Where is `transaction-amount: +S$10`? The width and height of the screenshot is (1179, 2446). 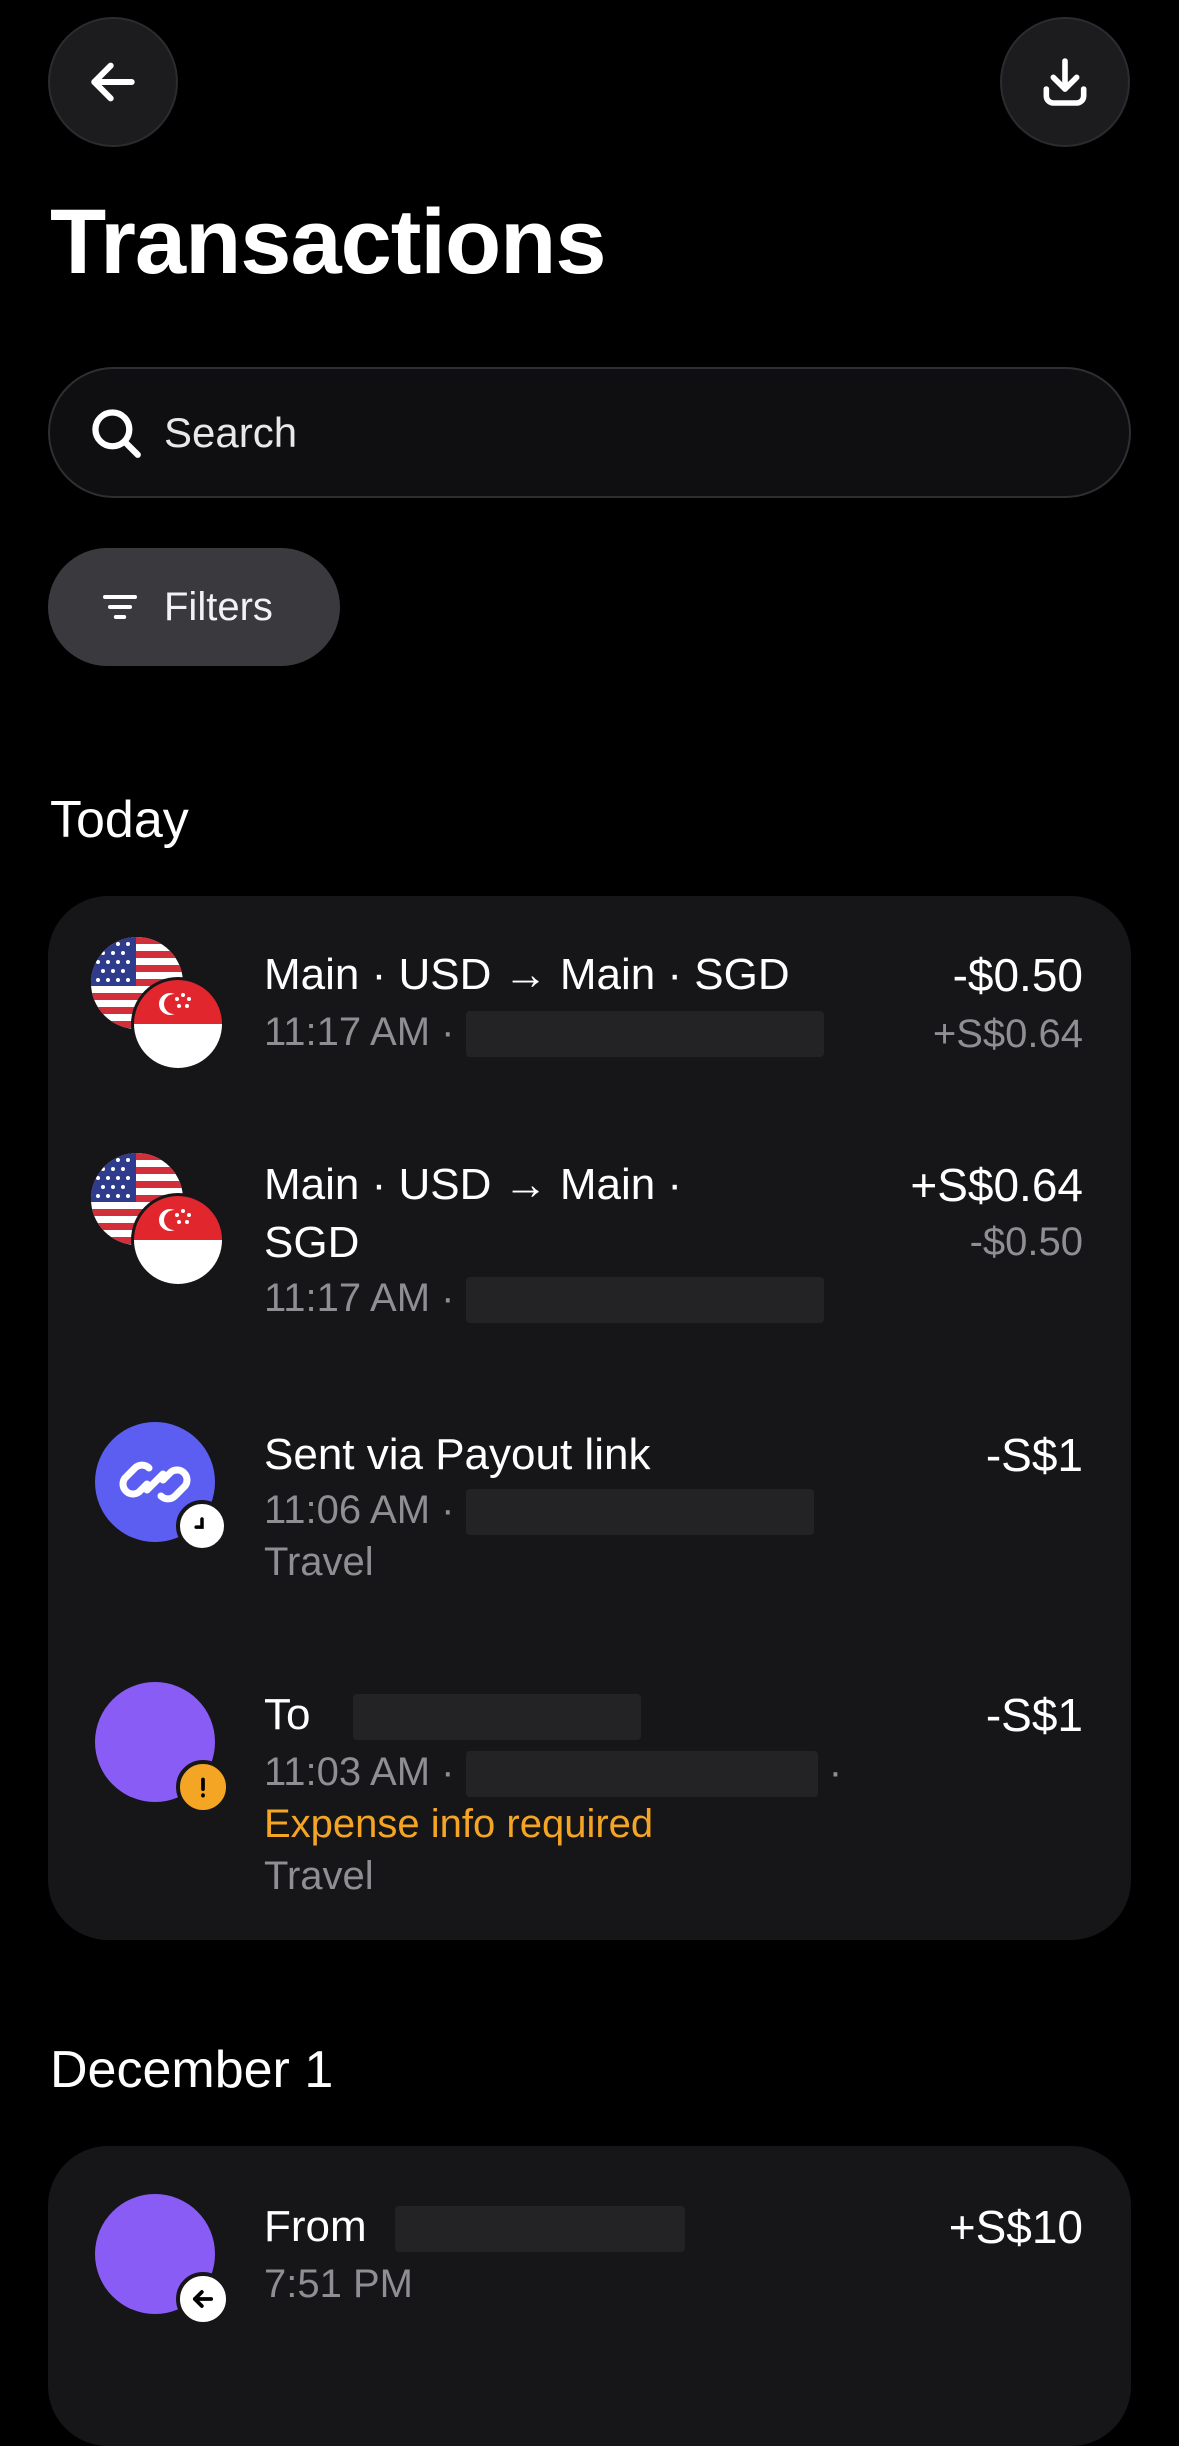 transaction-amount: +S$10 is located at coordinates (1015, 2227).